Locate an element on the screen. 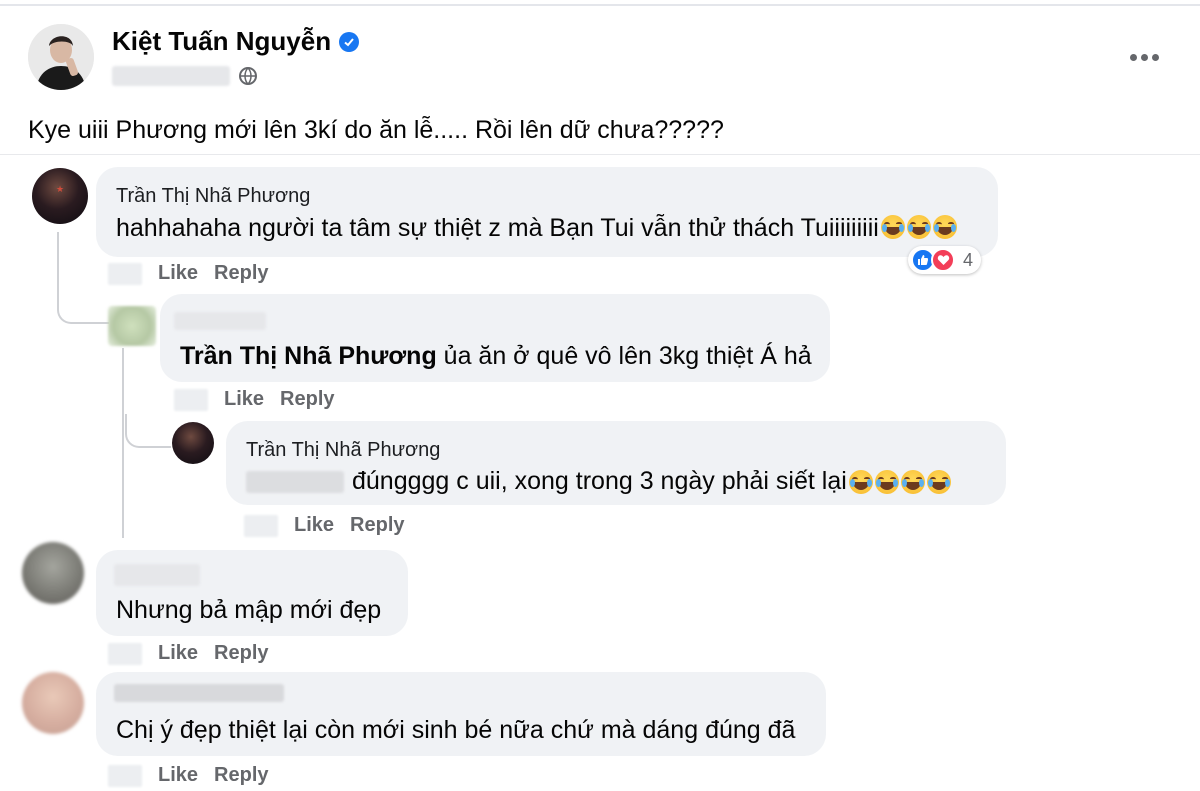  reaction-count: 4 is located at coordinates (968, 259).